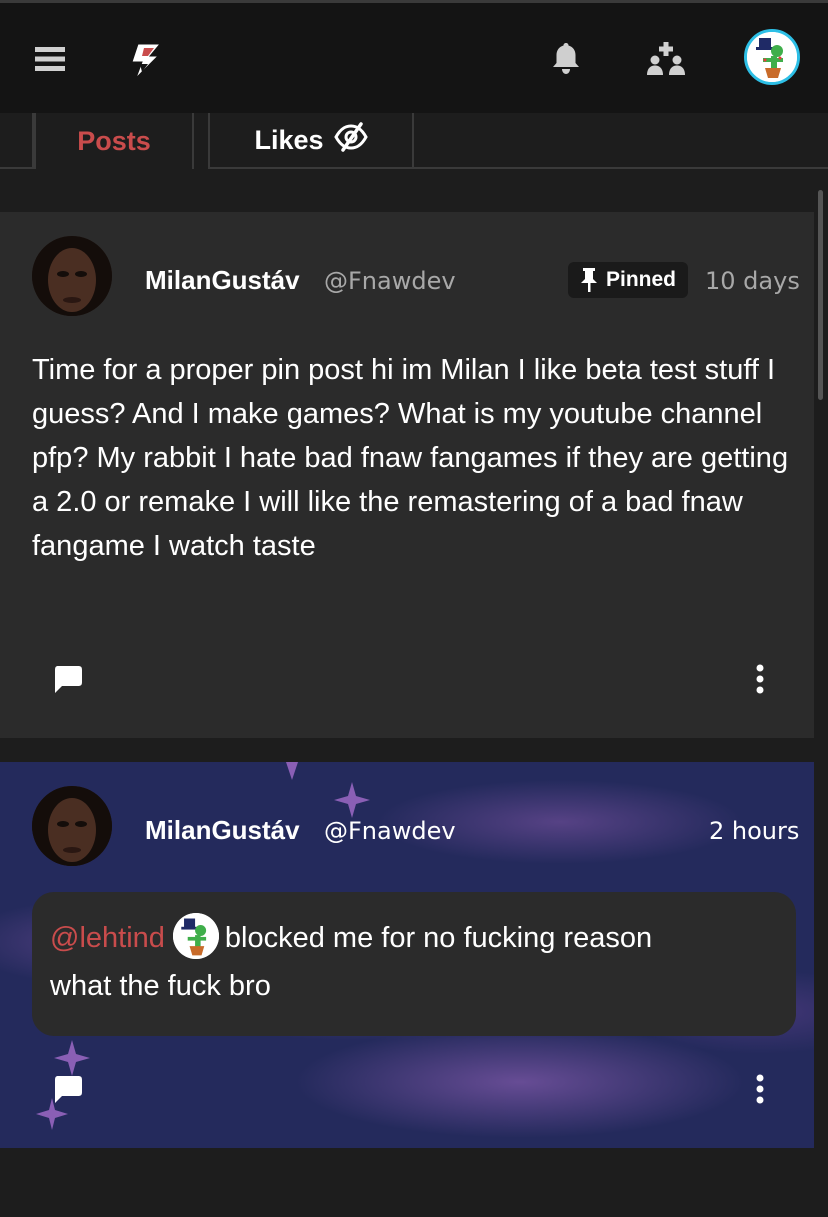 The width and height of the screenshot is (828, 1217). I want to click on top-navigation-bar, so click(414, 56).